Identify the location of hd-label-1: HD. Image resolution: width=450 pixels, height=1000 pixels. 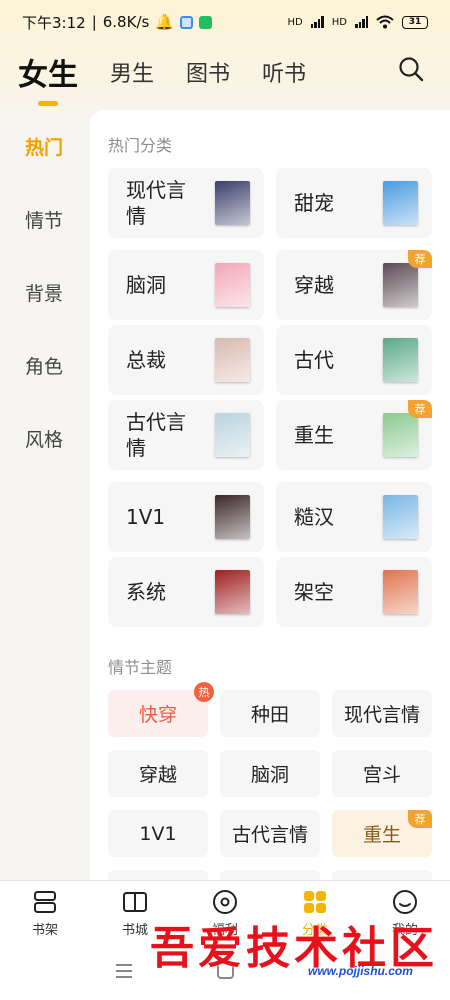
(295, 22).